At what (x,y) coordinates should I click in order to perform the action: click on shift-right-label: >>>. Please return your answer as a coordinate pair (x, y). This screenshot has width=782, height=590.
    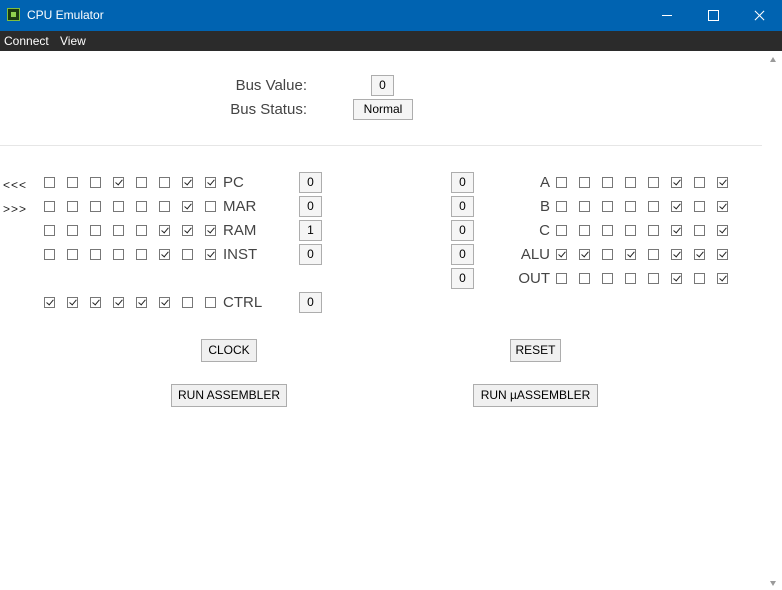
    Looking at the image, I should click on (15, 209).